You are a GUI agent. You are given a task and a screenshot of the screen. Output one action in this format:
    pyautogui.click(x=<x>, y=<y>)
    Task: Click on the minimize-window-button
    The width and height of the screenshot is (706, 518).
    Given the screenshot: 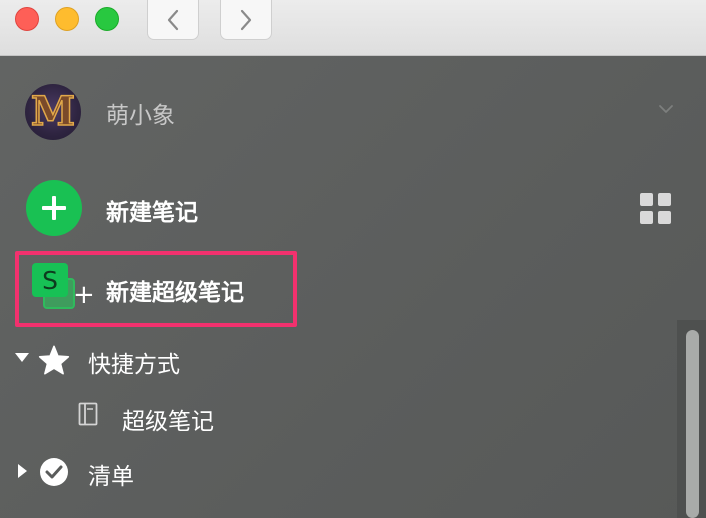 What is the action you would take?
    pyautogui.click(x=67, y=19)
    